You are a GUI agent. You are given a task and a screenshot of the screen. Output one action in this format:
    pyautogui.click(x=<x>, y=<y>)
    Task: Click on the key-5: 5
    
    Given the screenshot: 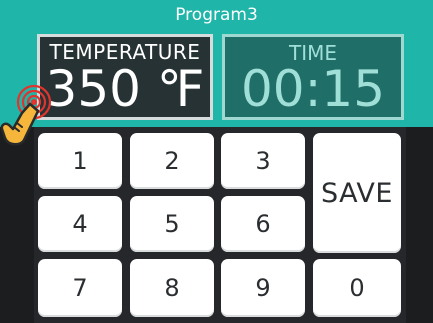 What is the action you would take?
    pyautogui.click(x=172, y=224)
    